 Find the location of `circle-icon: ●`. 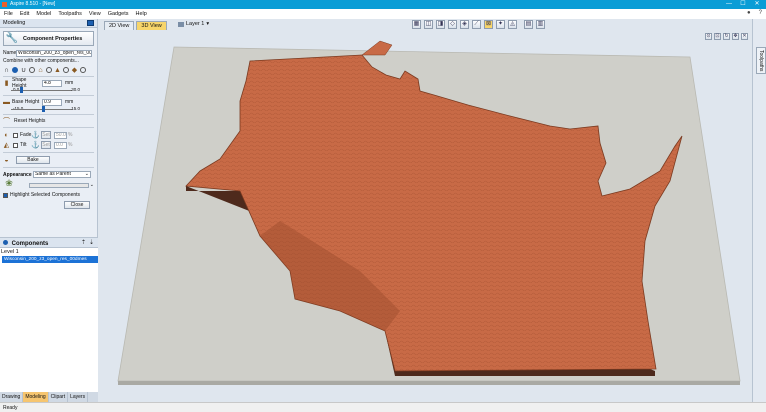

circle-icon: ● is located at coordinates (749, 13).